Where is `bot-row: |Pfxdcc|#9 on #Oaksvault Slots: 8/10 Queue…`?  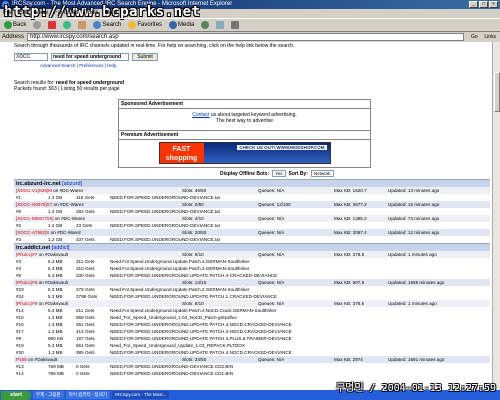
bot-row: |Pfxdcc|#9 on #Oaksvault Slots: 8/10 Queue… is located at coordinates (252, 303).